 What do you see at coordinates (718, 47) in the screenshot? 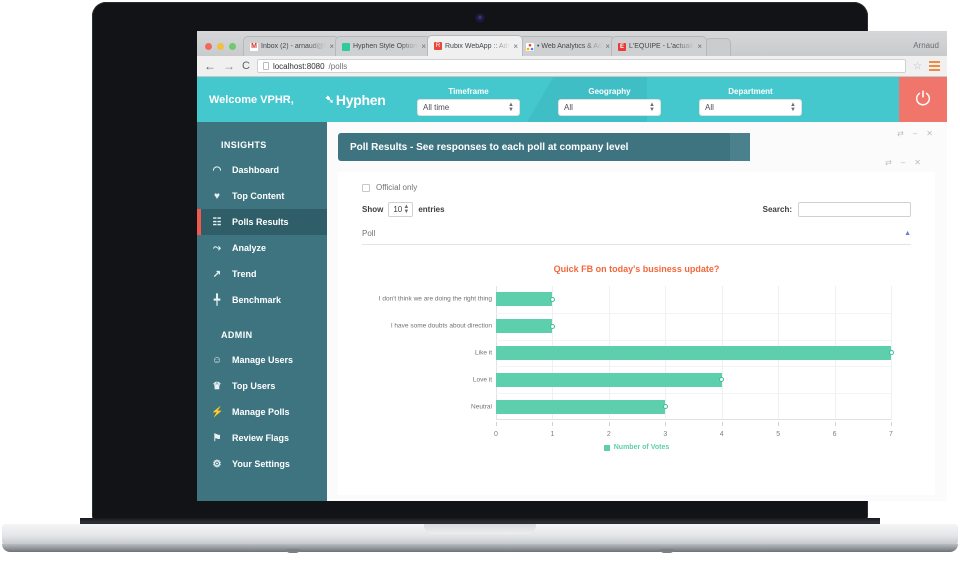
I see `new-tab-button` at bounding box center [718, 47].